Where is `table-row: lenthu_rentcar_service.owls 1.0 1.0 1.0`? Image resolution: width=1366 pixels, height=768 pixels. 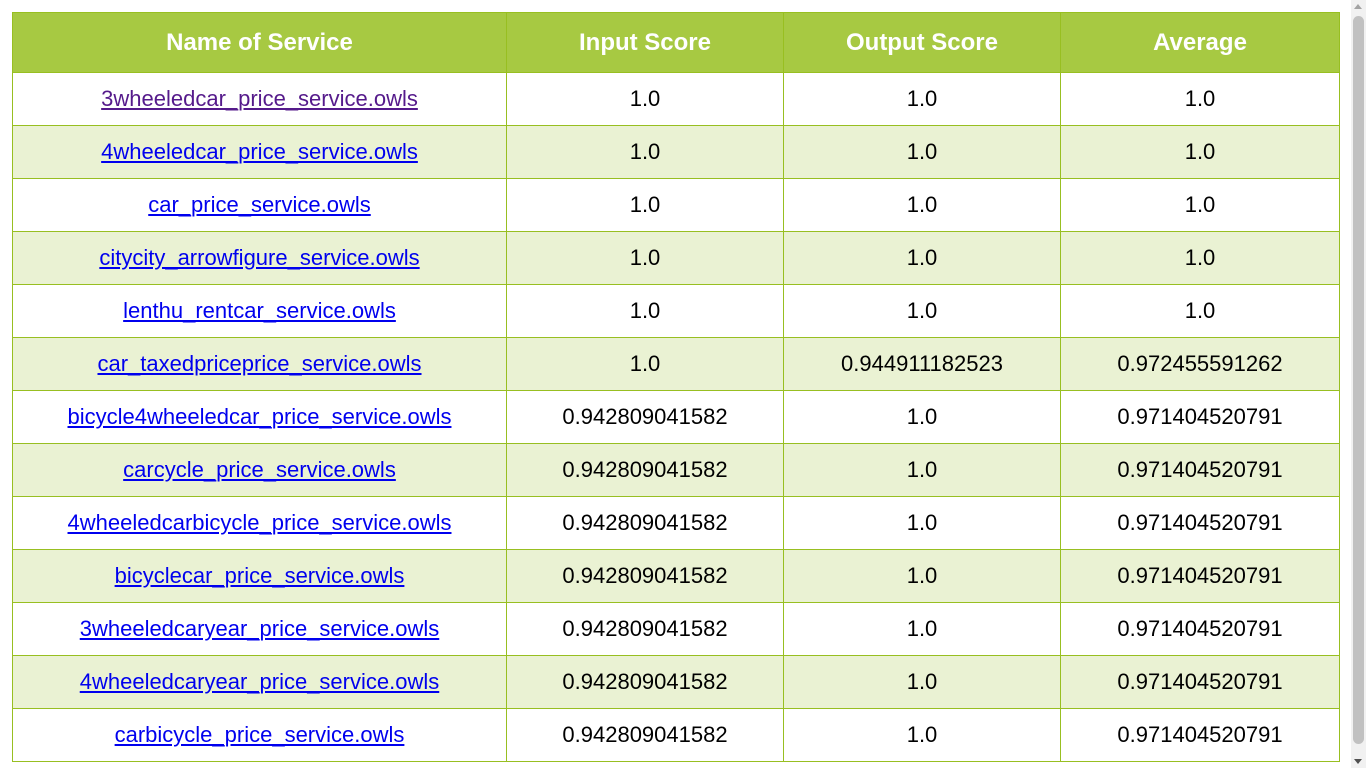 table-row: lenthu_rentcar_service.owls 1.0 1.0 1.0 is located at coordinates (676, 311).